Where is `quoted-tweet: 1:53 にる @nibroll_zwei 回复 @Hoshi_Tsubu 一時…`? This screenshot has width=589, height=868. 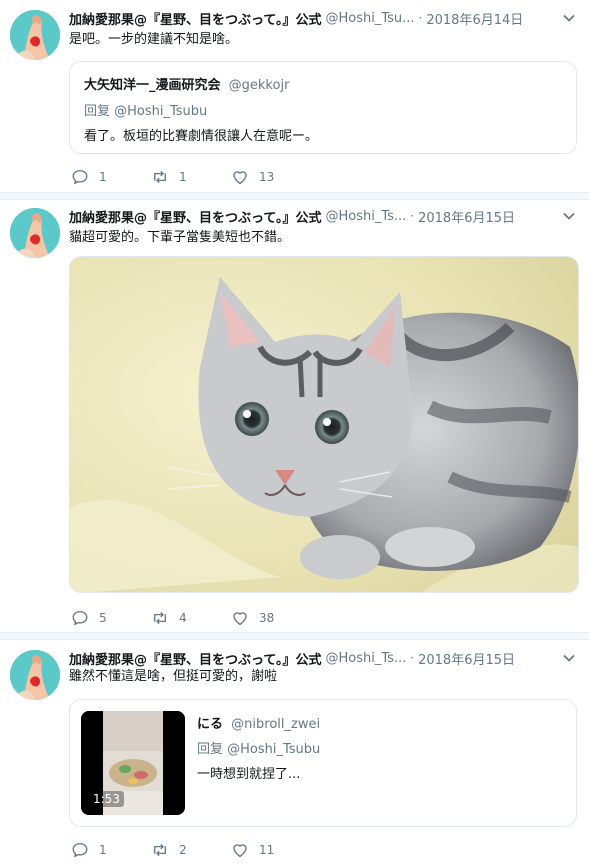 quoted-tweet: 1:53 にる @nibroll_zwei 回复 @Hoshi_Tsubu 一時… is located at coordinates (323, 763).